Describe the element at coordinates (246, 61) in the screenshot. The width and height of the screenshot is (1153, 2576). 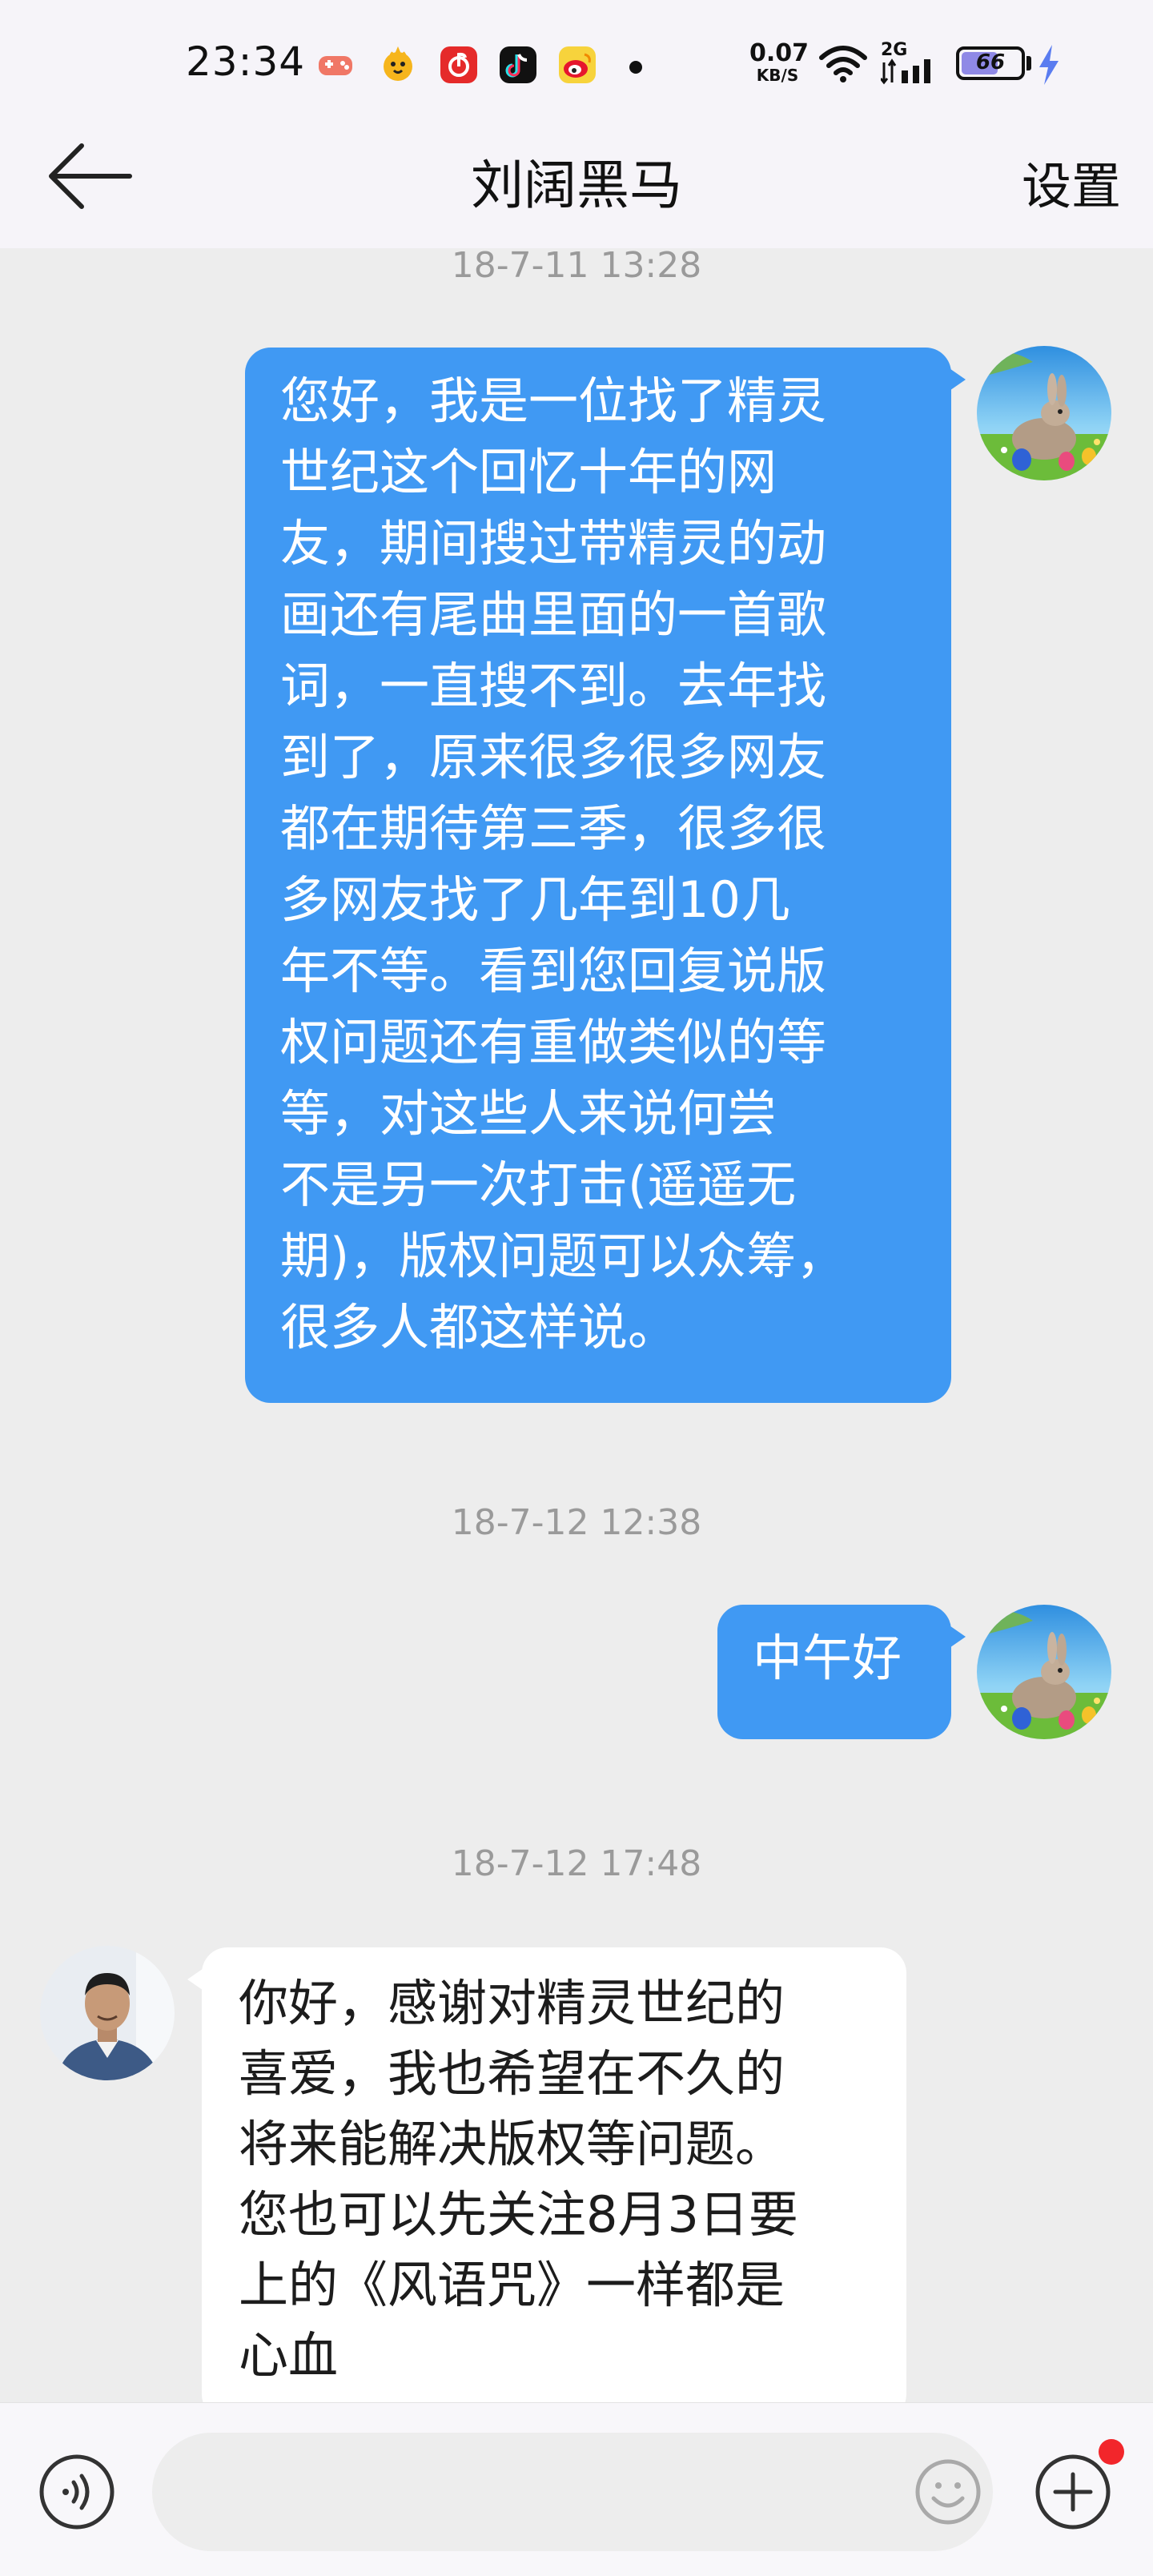
I see `status-time: 23:34` at that location.